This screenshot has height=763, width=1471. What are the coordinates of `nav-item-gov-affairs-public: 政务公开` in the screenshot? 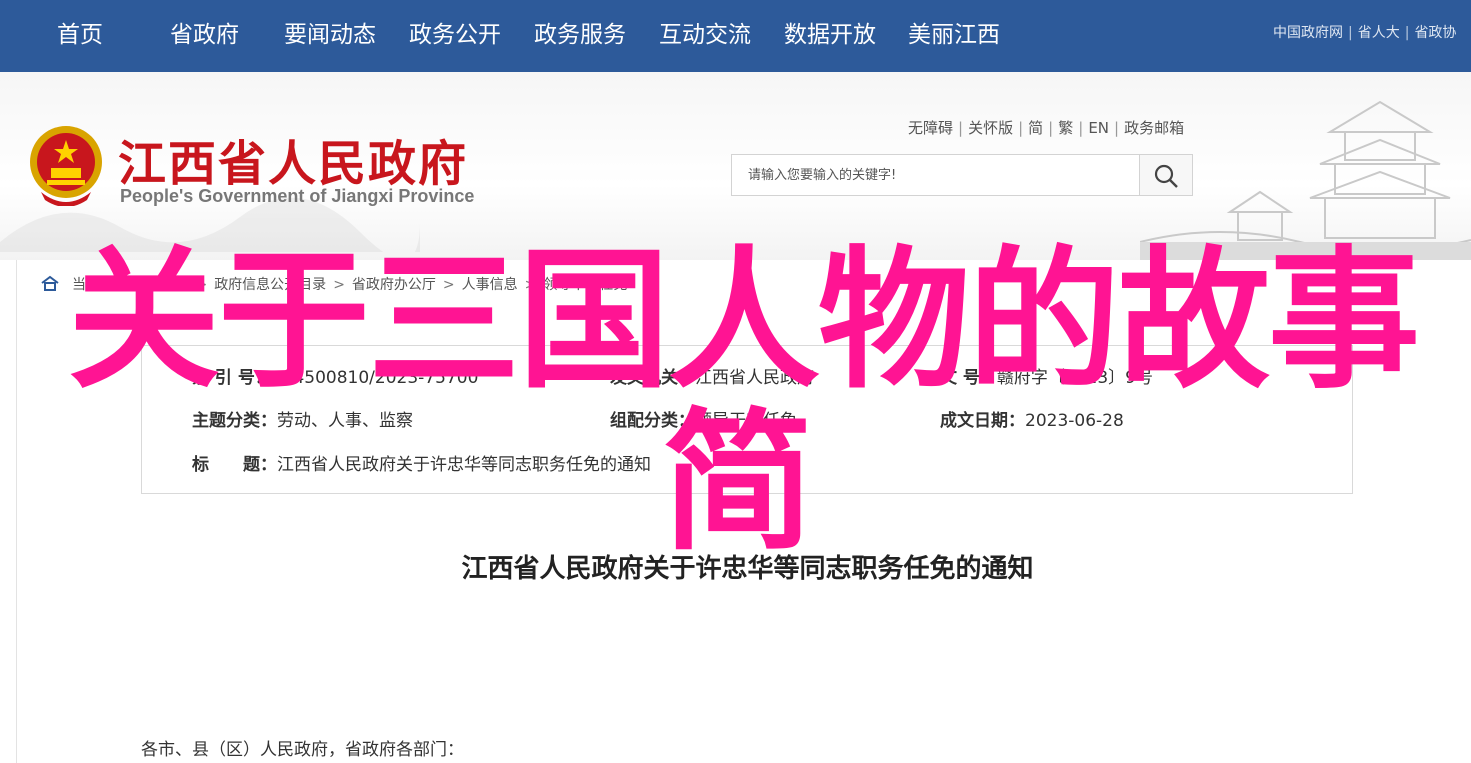 It's located at (455, 35).